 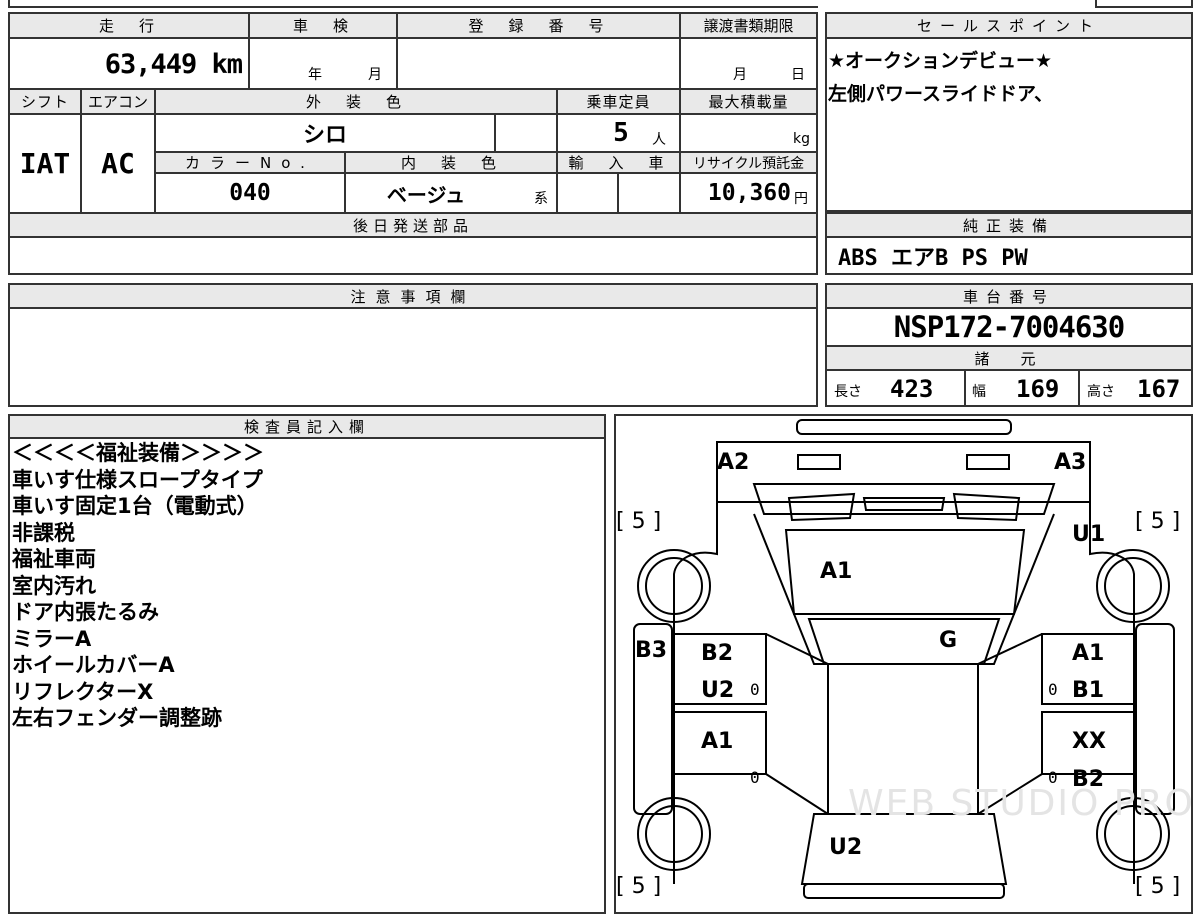 What do you see at coordinates (1070, 462) in the screenshot?
I see `mark-a3: A3` at bounding box center [1070, 462].